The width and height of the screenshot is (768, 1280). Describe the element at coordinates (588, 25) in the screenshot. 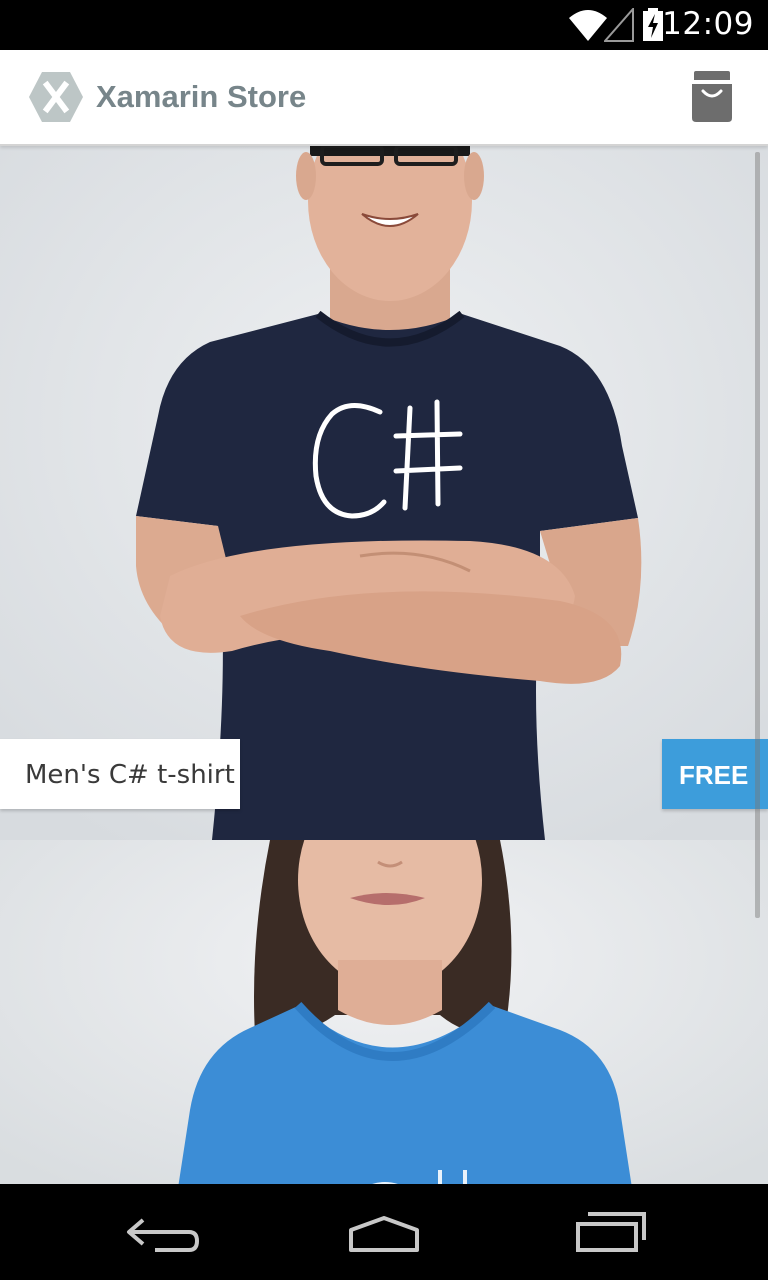

I see `wifi-icon` at that location.